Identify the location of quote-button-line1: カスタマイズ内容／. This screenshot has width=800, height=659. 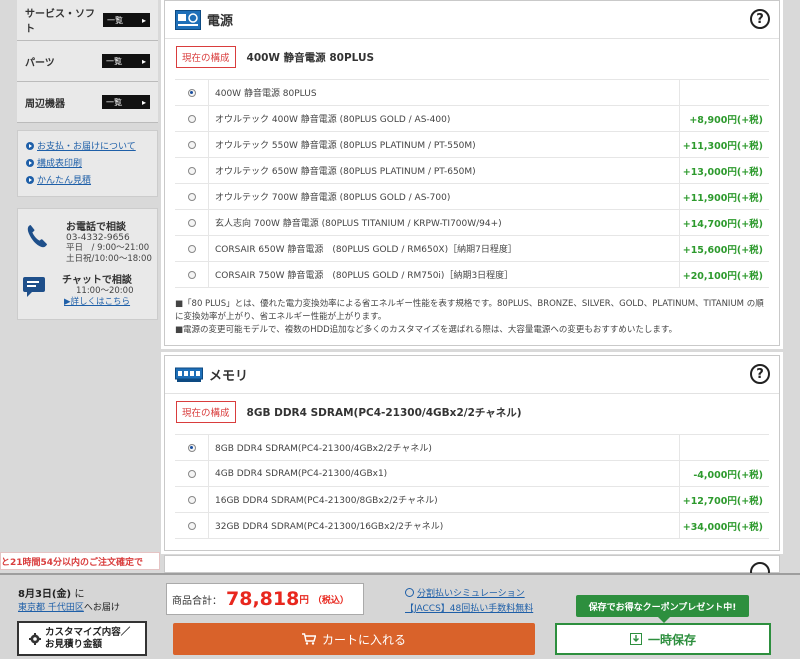
(88, 632).